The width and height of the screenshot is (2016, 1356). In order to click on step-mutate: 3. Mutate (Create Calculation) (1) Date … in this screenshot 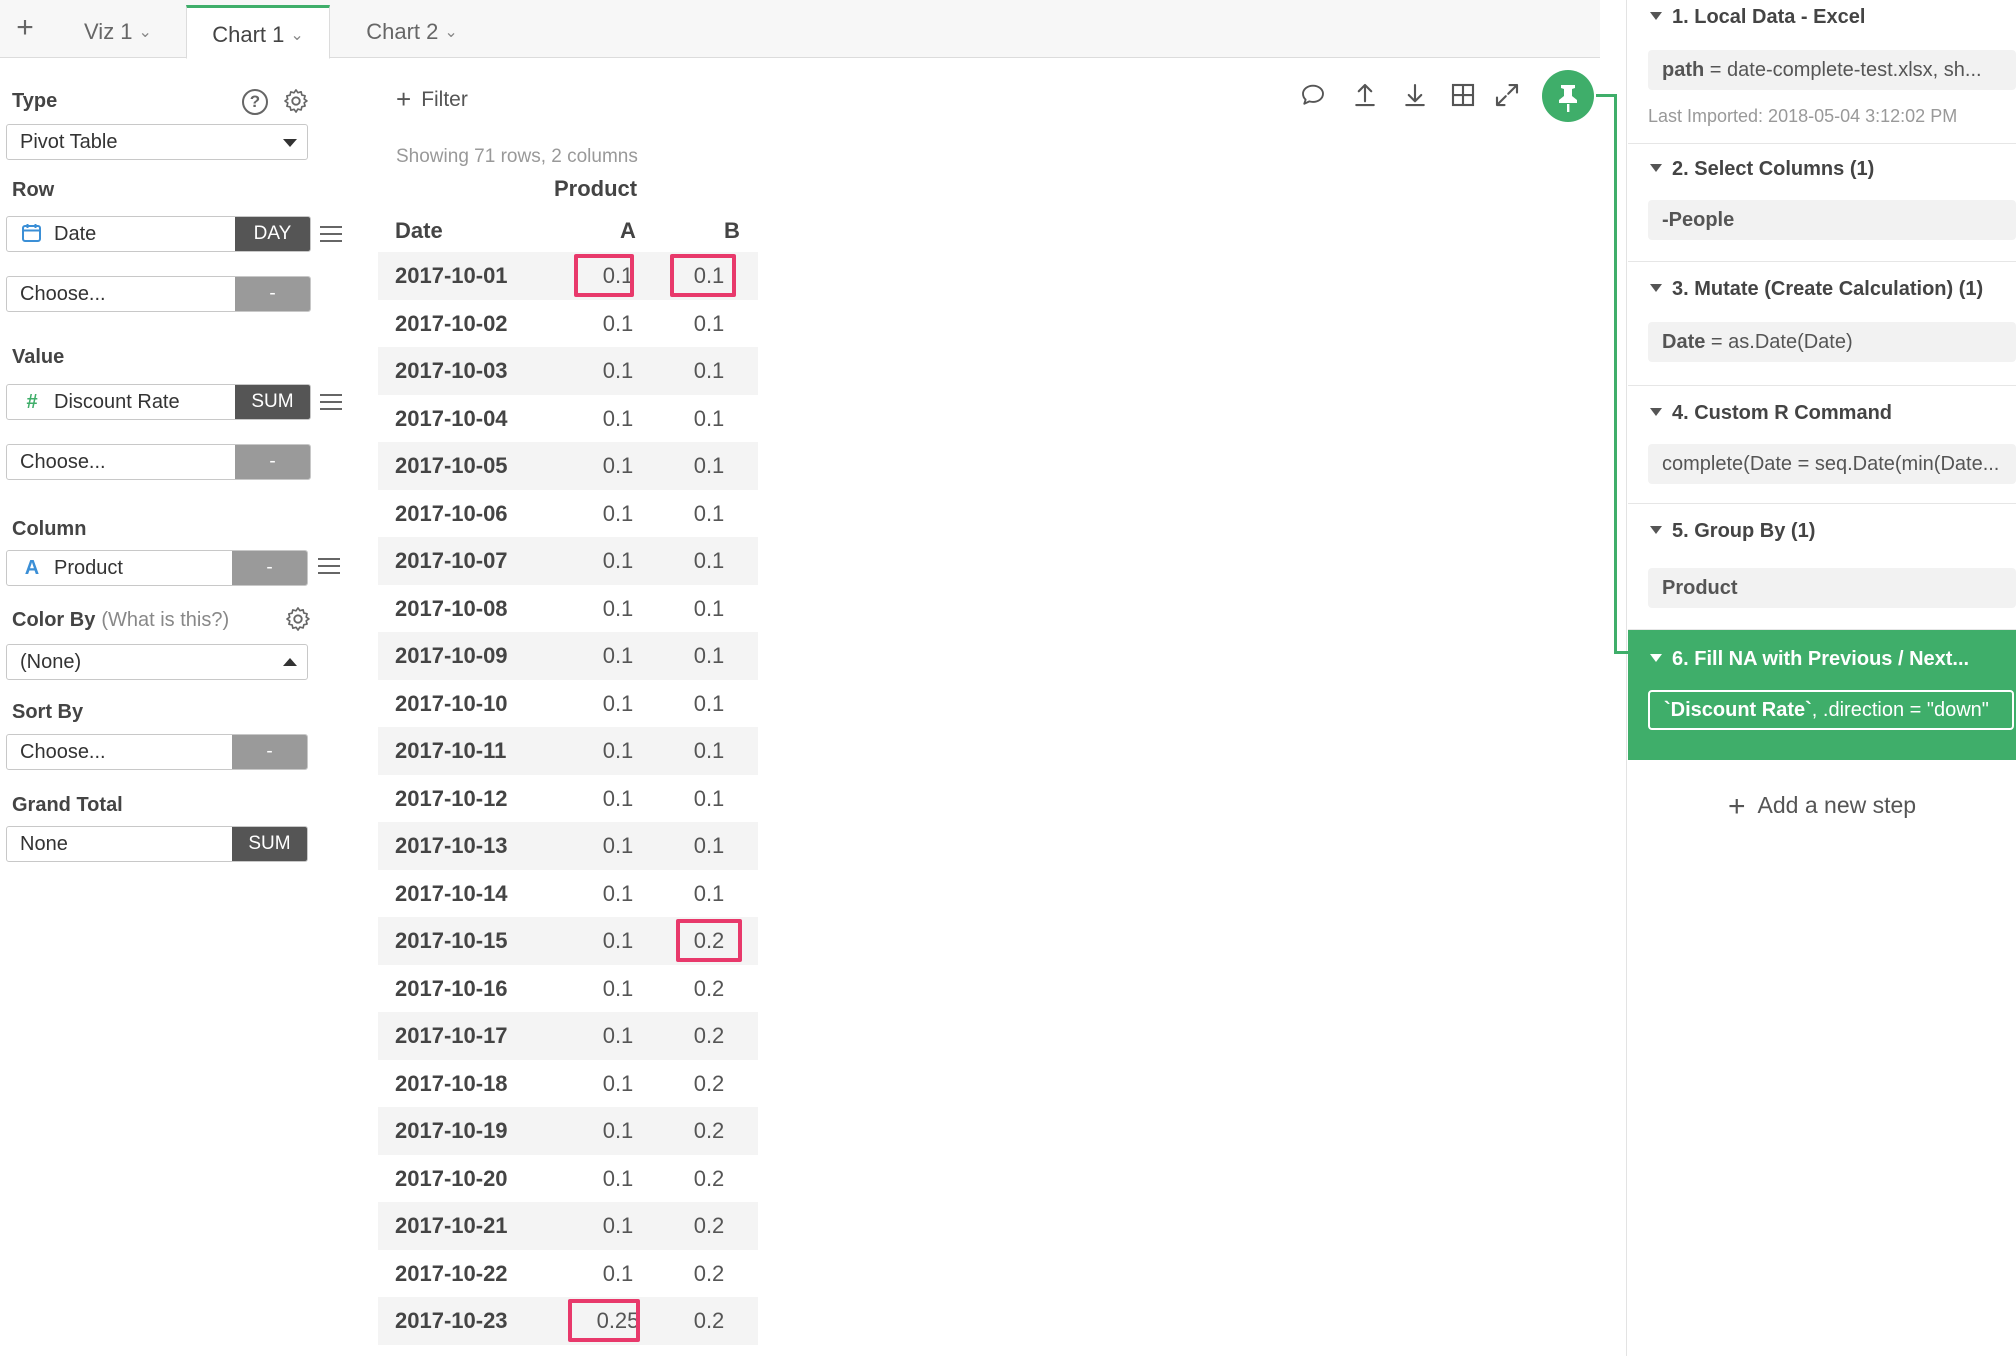, I will do `click(1822, 324)`.